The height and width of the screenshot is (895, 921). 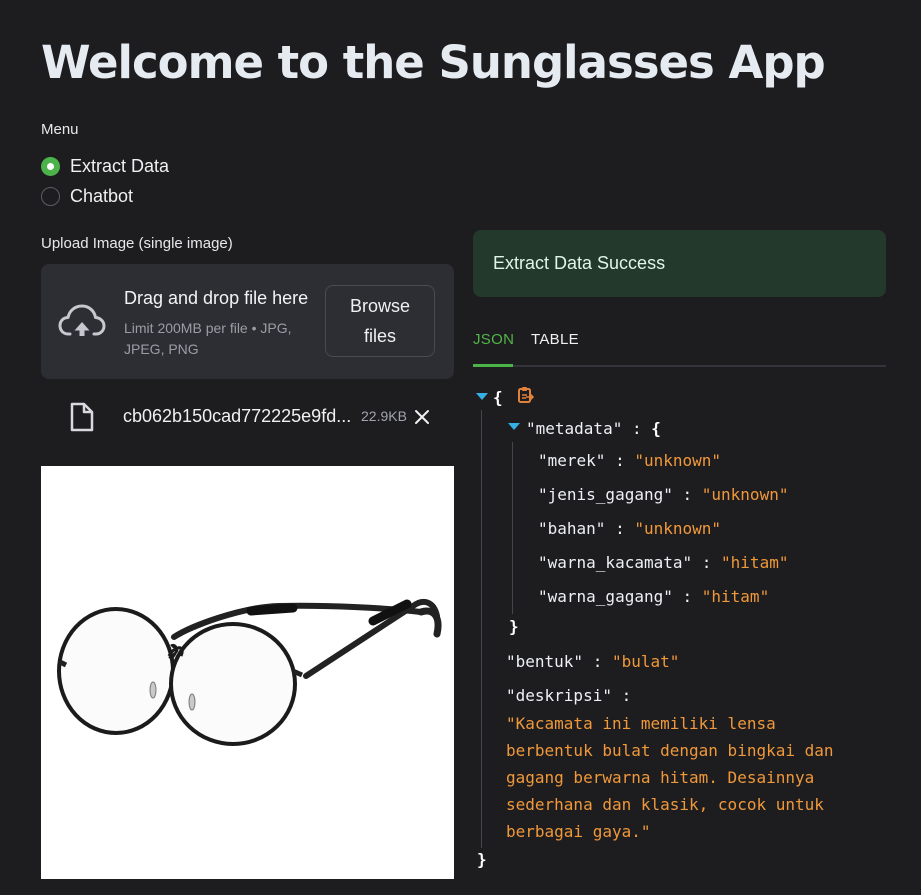 I want to click on json-entry-merek: "merek" : "unknown", so click(x=630, y=460).